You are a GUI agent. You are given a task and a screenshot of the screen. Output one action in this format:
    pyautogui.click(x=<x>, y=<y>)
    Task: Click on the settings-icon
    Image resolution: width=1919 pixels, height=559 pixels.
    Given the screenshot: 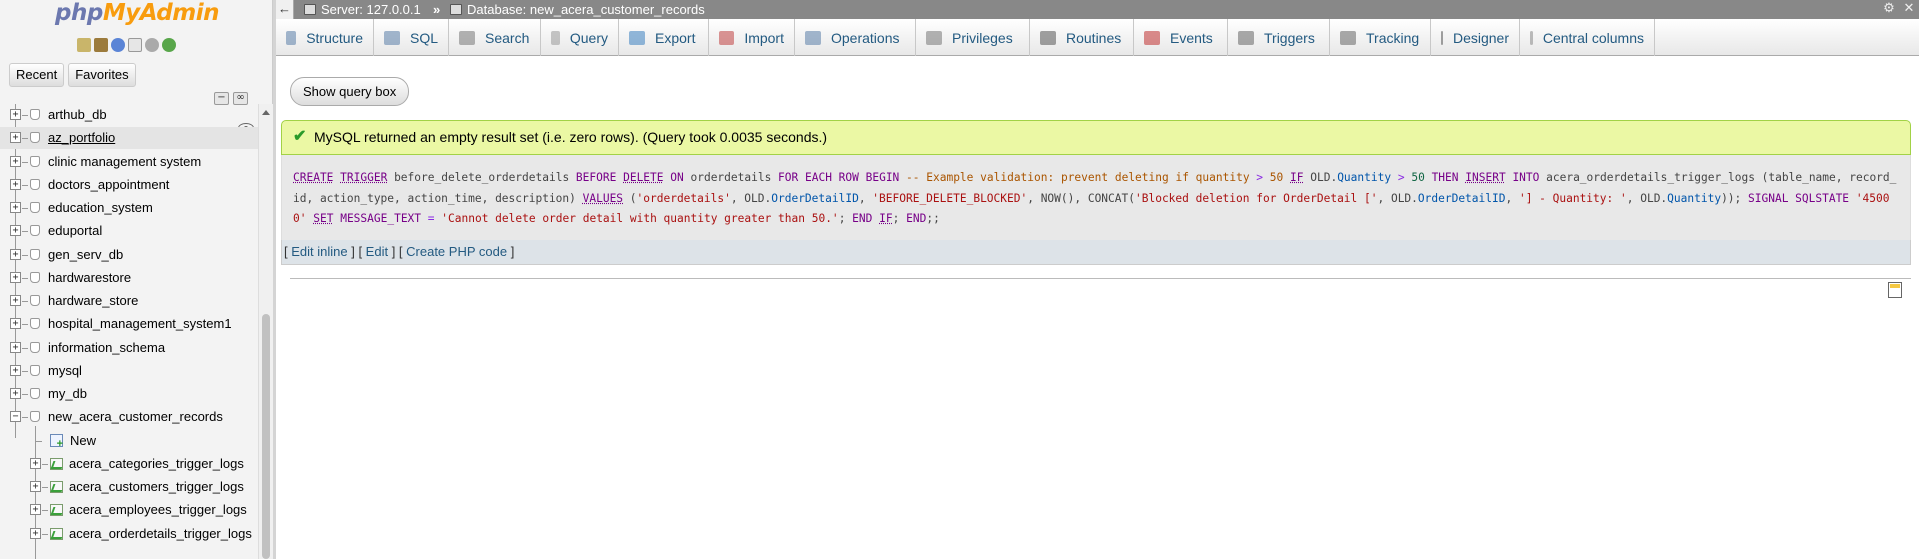 What is the action you would take?
    pyautogui.click(x=152, y=45)
    